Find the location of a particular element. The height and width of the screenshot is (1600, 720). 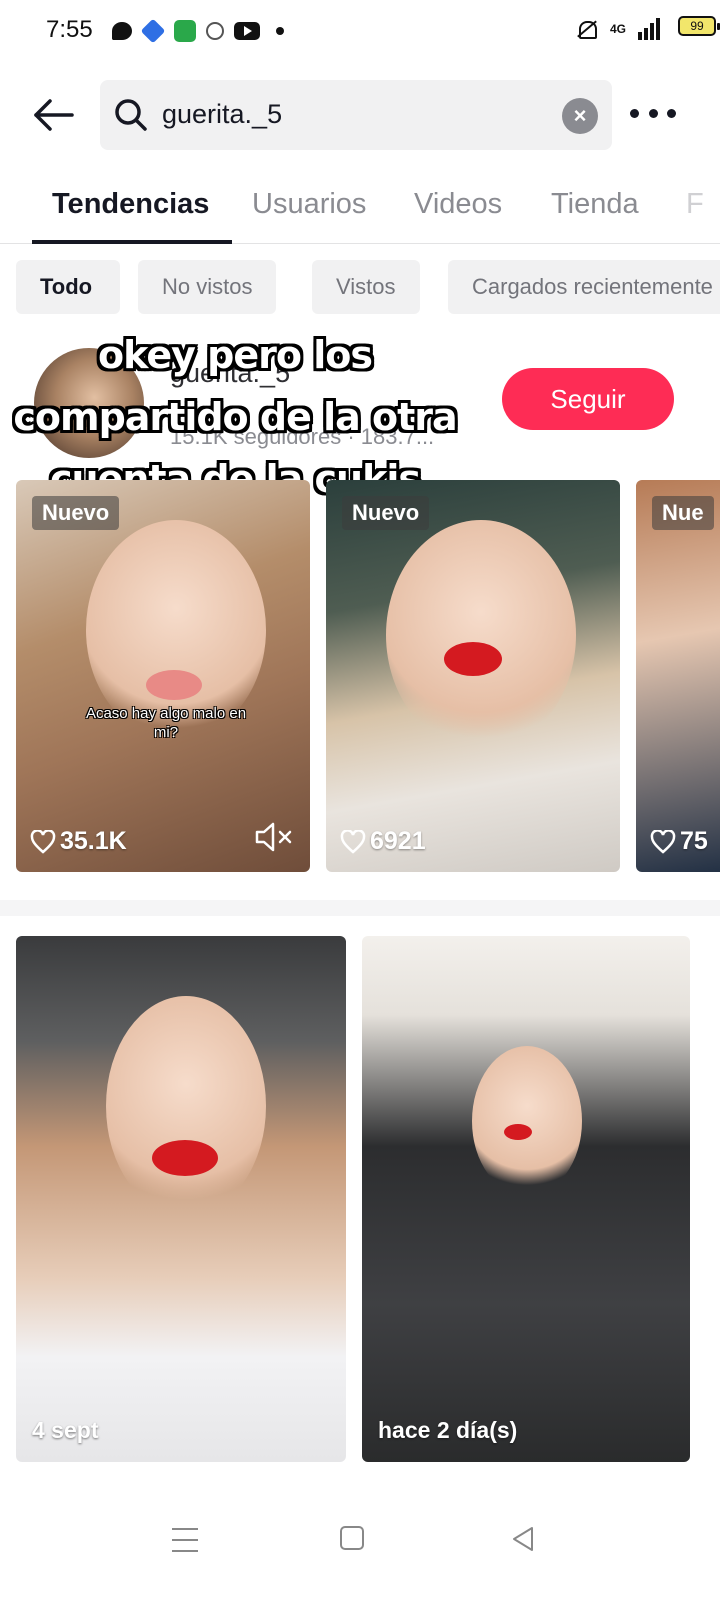

tab-usuarios: Usuarios is located at coordinates (309, 204).